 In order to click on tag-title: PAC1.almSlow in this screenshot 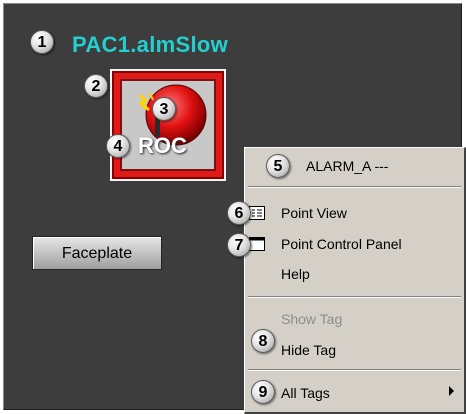, I will do `click(150, 44)`.